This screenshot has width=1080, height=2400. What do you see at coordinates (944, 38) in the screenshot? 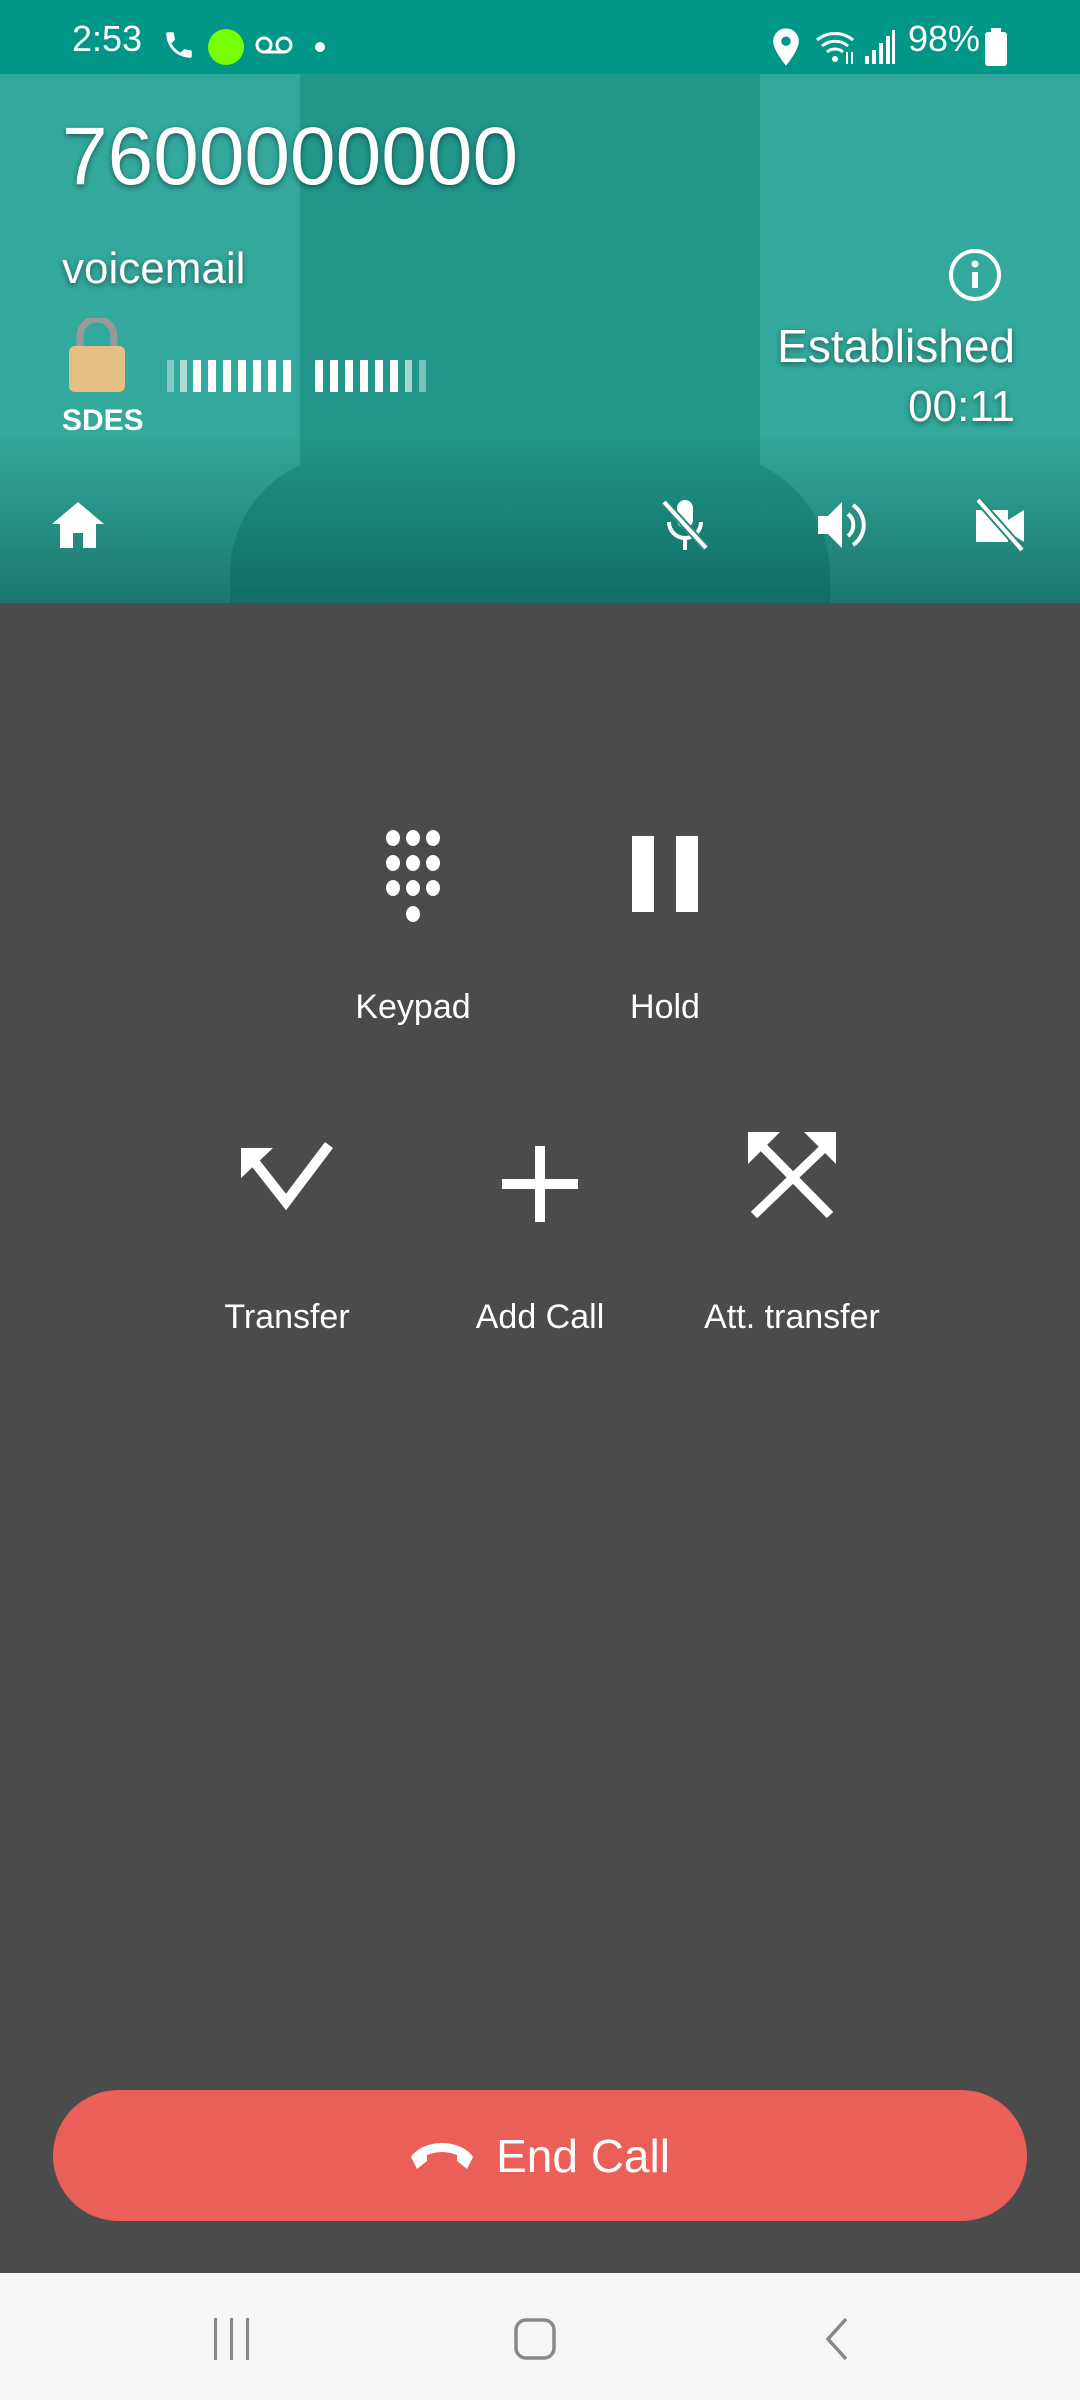
I see `battery-percent: 98%` at bounding box center [944, 38].